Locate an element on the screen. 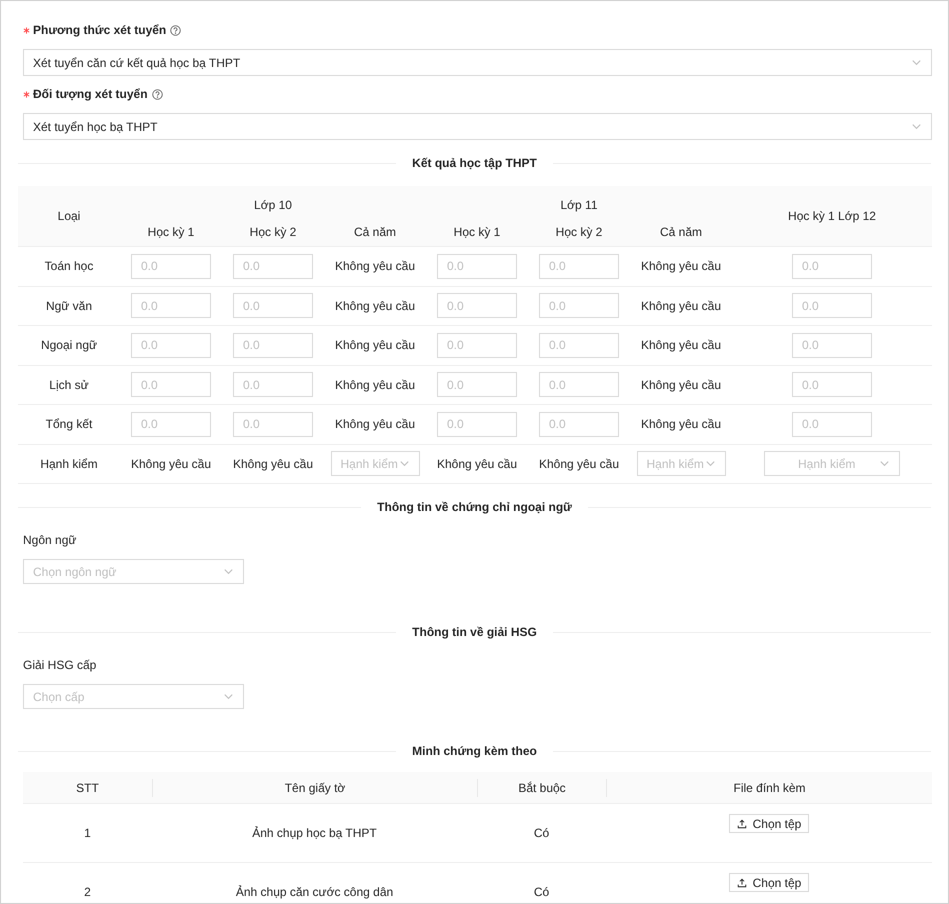 This screenshot has height=904, width=949. table-cell-text: Ảnh chụp học bạ THPT is located at coordinates (314, 833).